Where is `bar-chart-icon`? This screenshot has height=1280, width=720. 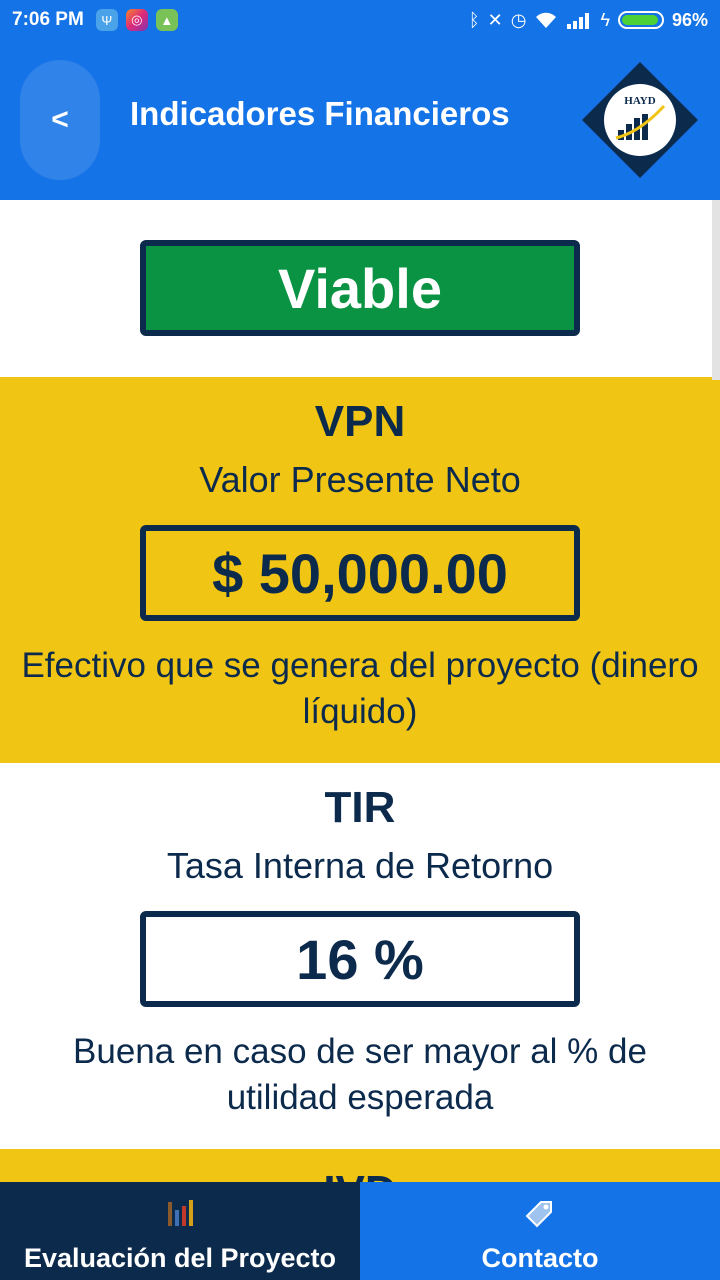
bar-chart-icon is located at coordinates (180, 1213).